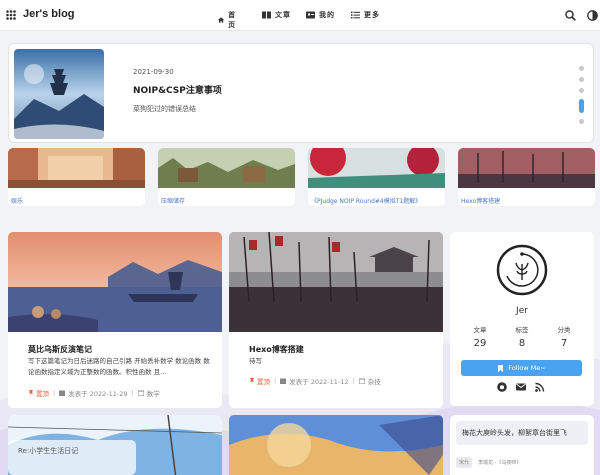  What do you see at coordinates (153, 72) in the screenshot?
I see `featured-post-date: 2021-09-30` at bounding box center [153, 72].